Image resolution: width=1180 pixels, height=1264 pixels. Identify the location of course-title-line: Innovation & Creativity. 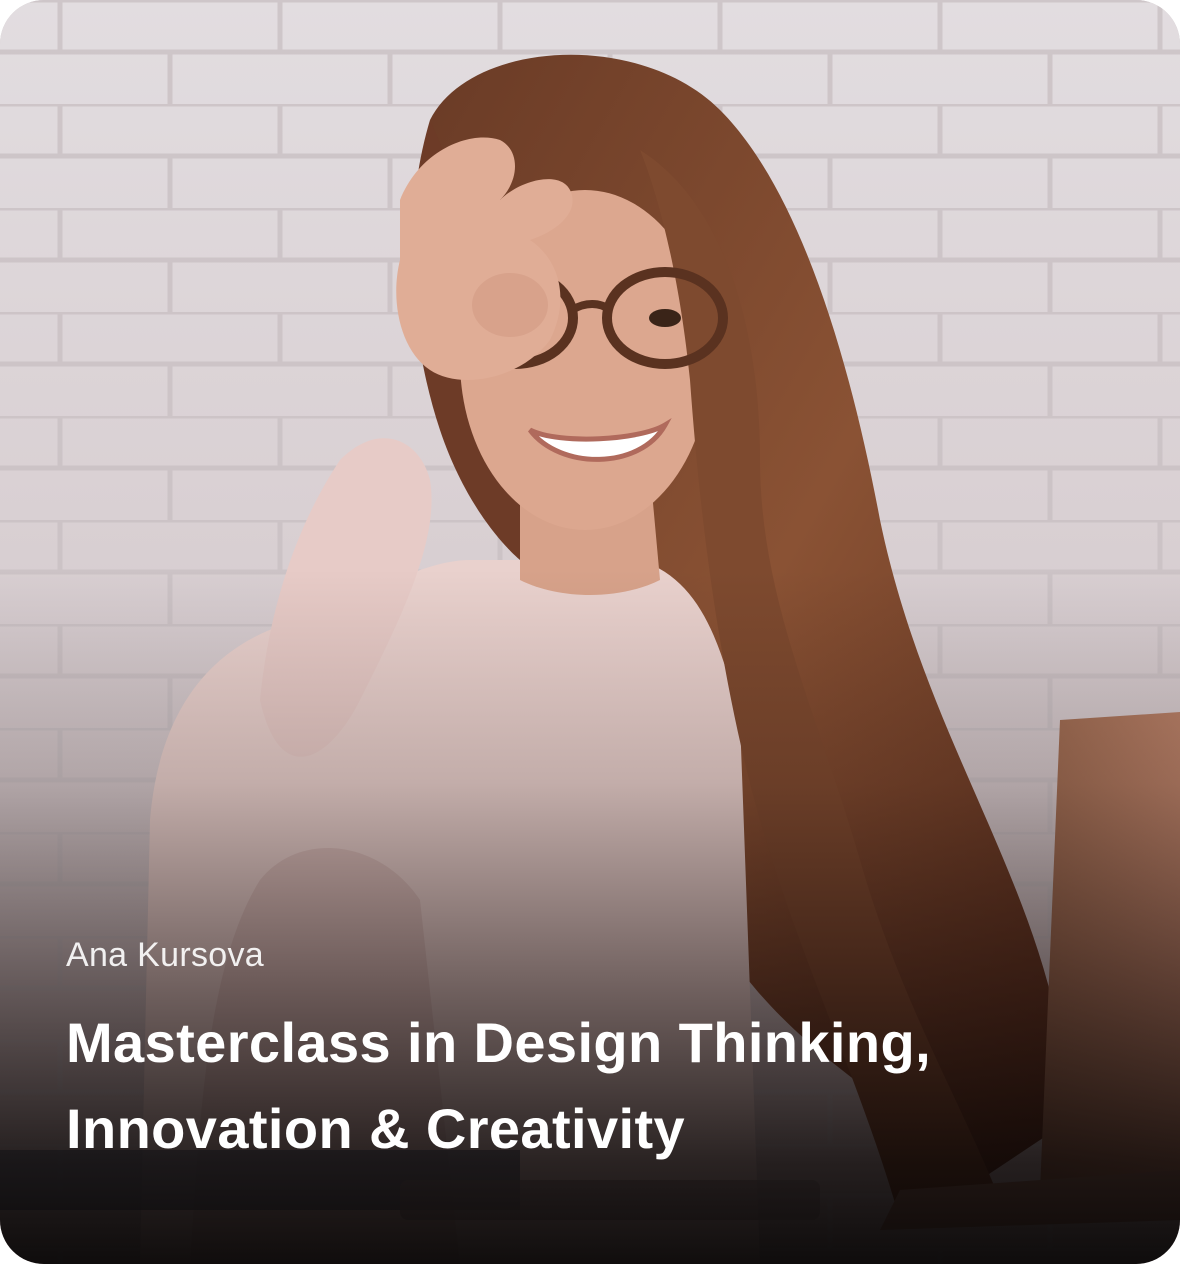
(376, 1128).